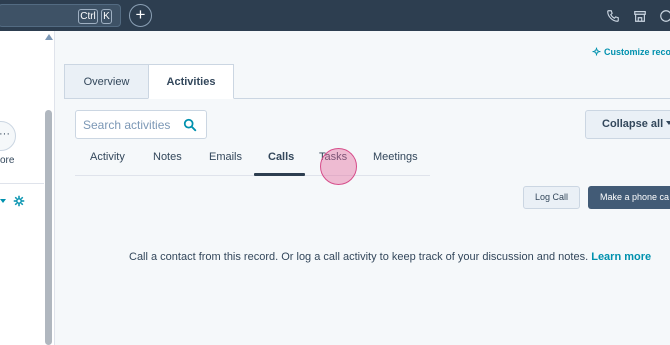 The height and width of the screenshot is (345, 670). I want to click on collapse-all-button: Collapse all, so click(627, 124).